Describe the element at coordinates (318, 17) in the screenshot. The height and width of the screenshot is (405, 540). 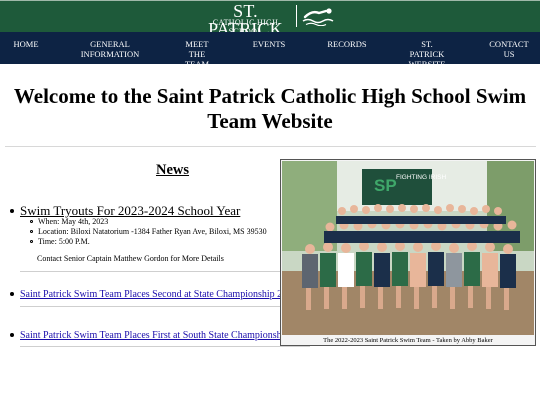
I see `swimmer-icon` at that location.